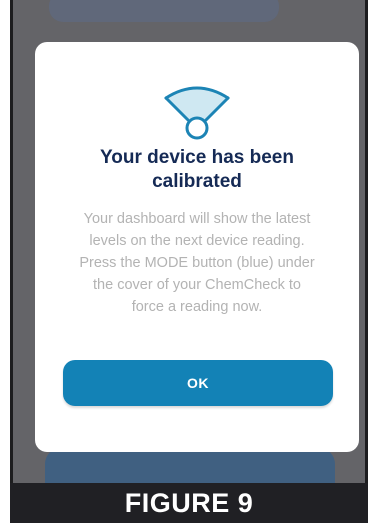 The height and width of the screenshot is (523, 378). I want to click on ok-button: OK, so click(198, 383).